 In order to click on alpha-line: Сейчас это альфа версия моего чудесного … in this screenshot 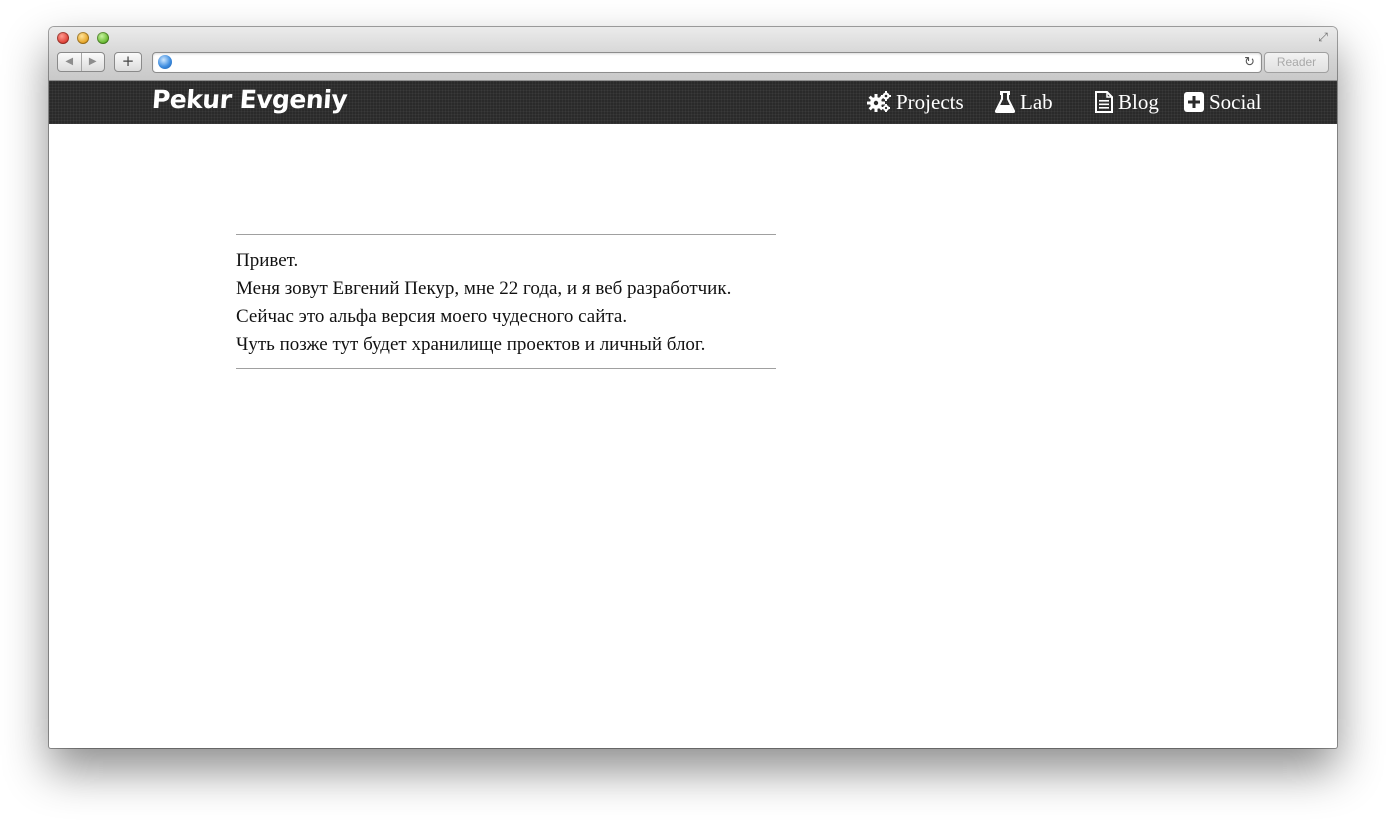, I will do `click(432, 316)`.